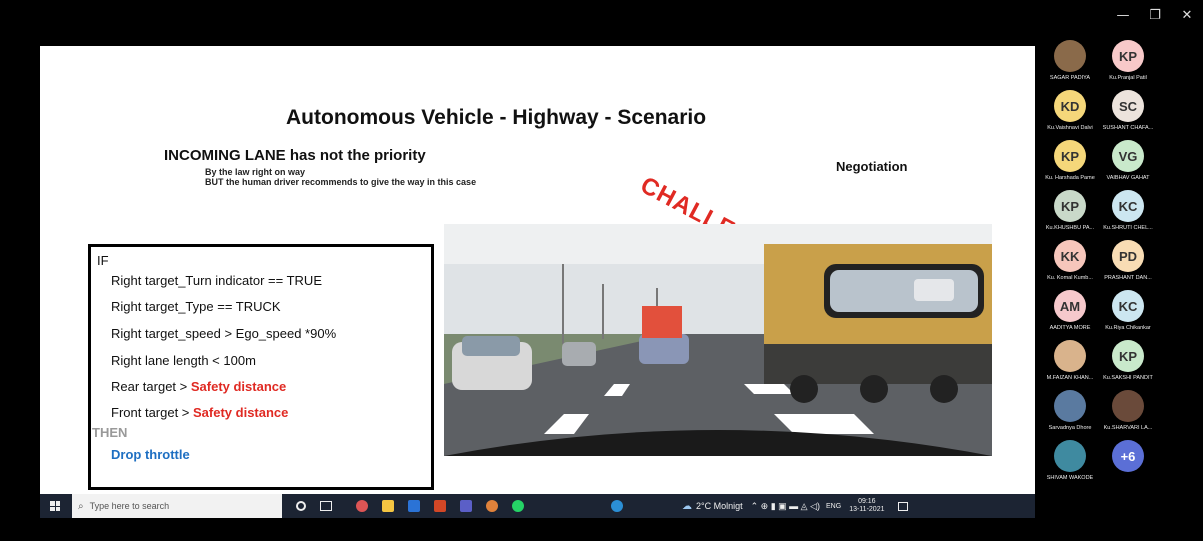 This screenshot has height=541, width=1203. What do you see at coordinates (1070, 128) in the screenshot?
I see `participant-name: Ku.Vaishnavi Dalvi` at bounding box center [1070, 128].